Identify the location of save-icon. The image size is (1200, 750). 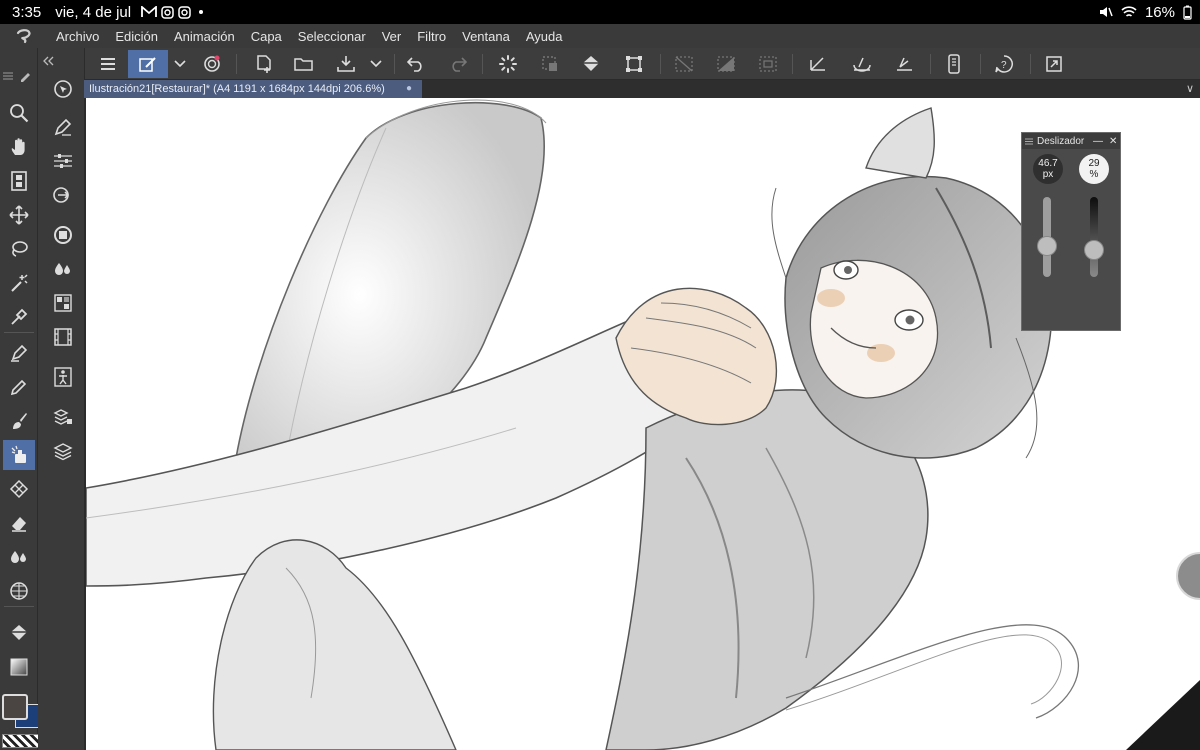
(346, 64).